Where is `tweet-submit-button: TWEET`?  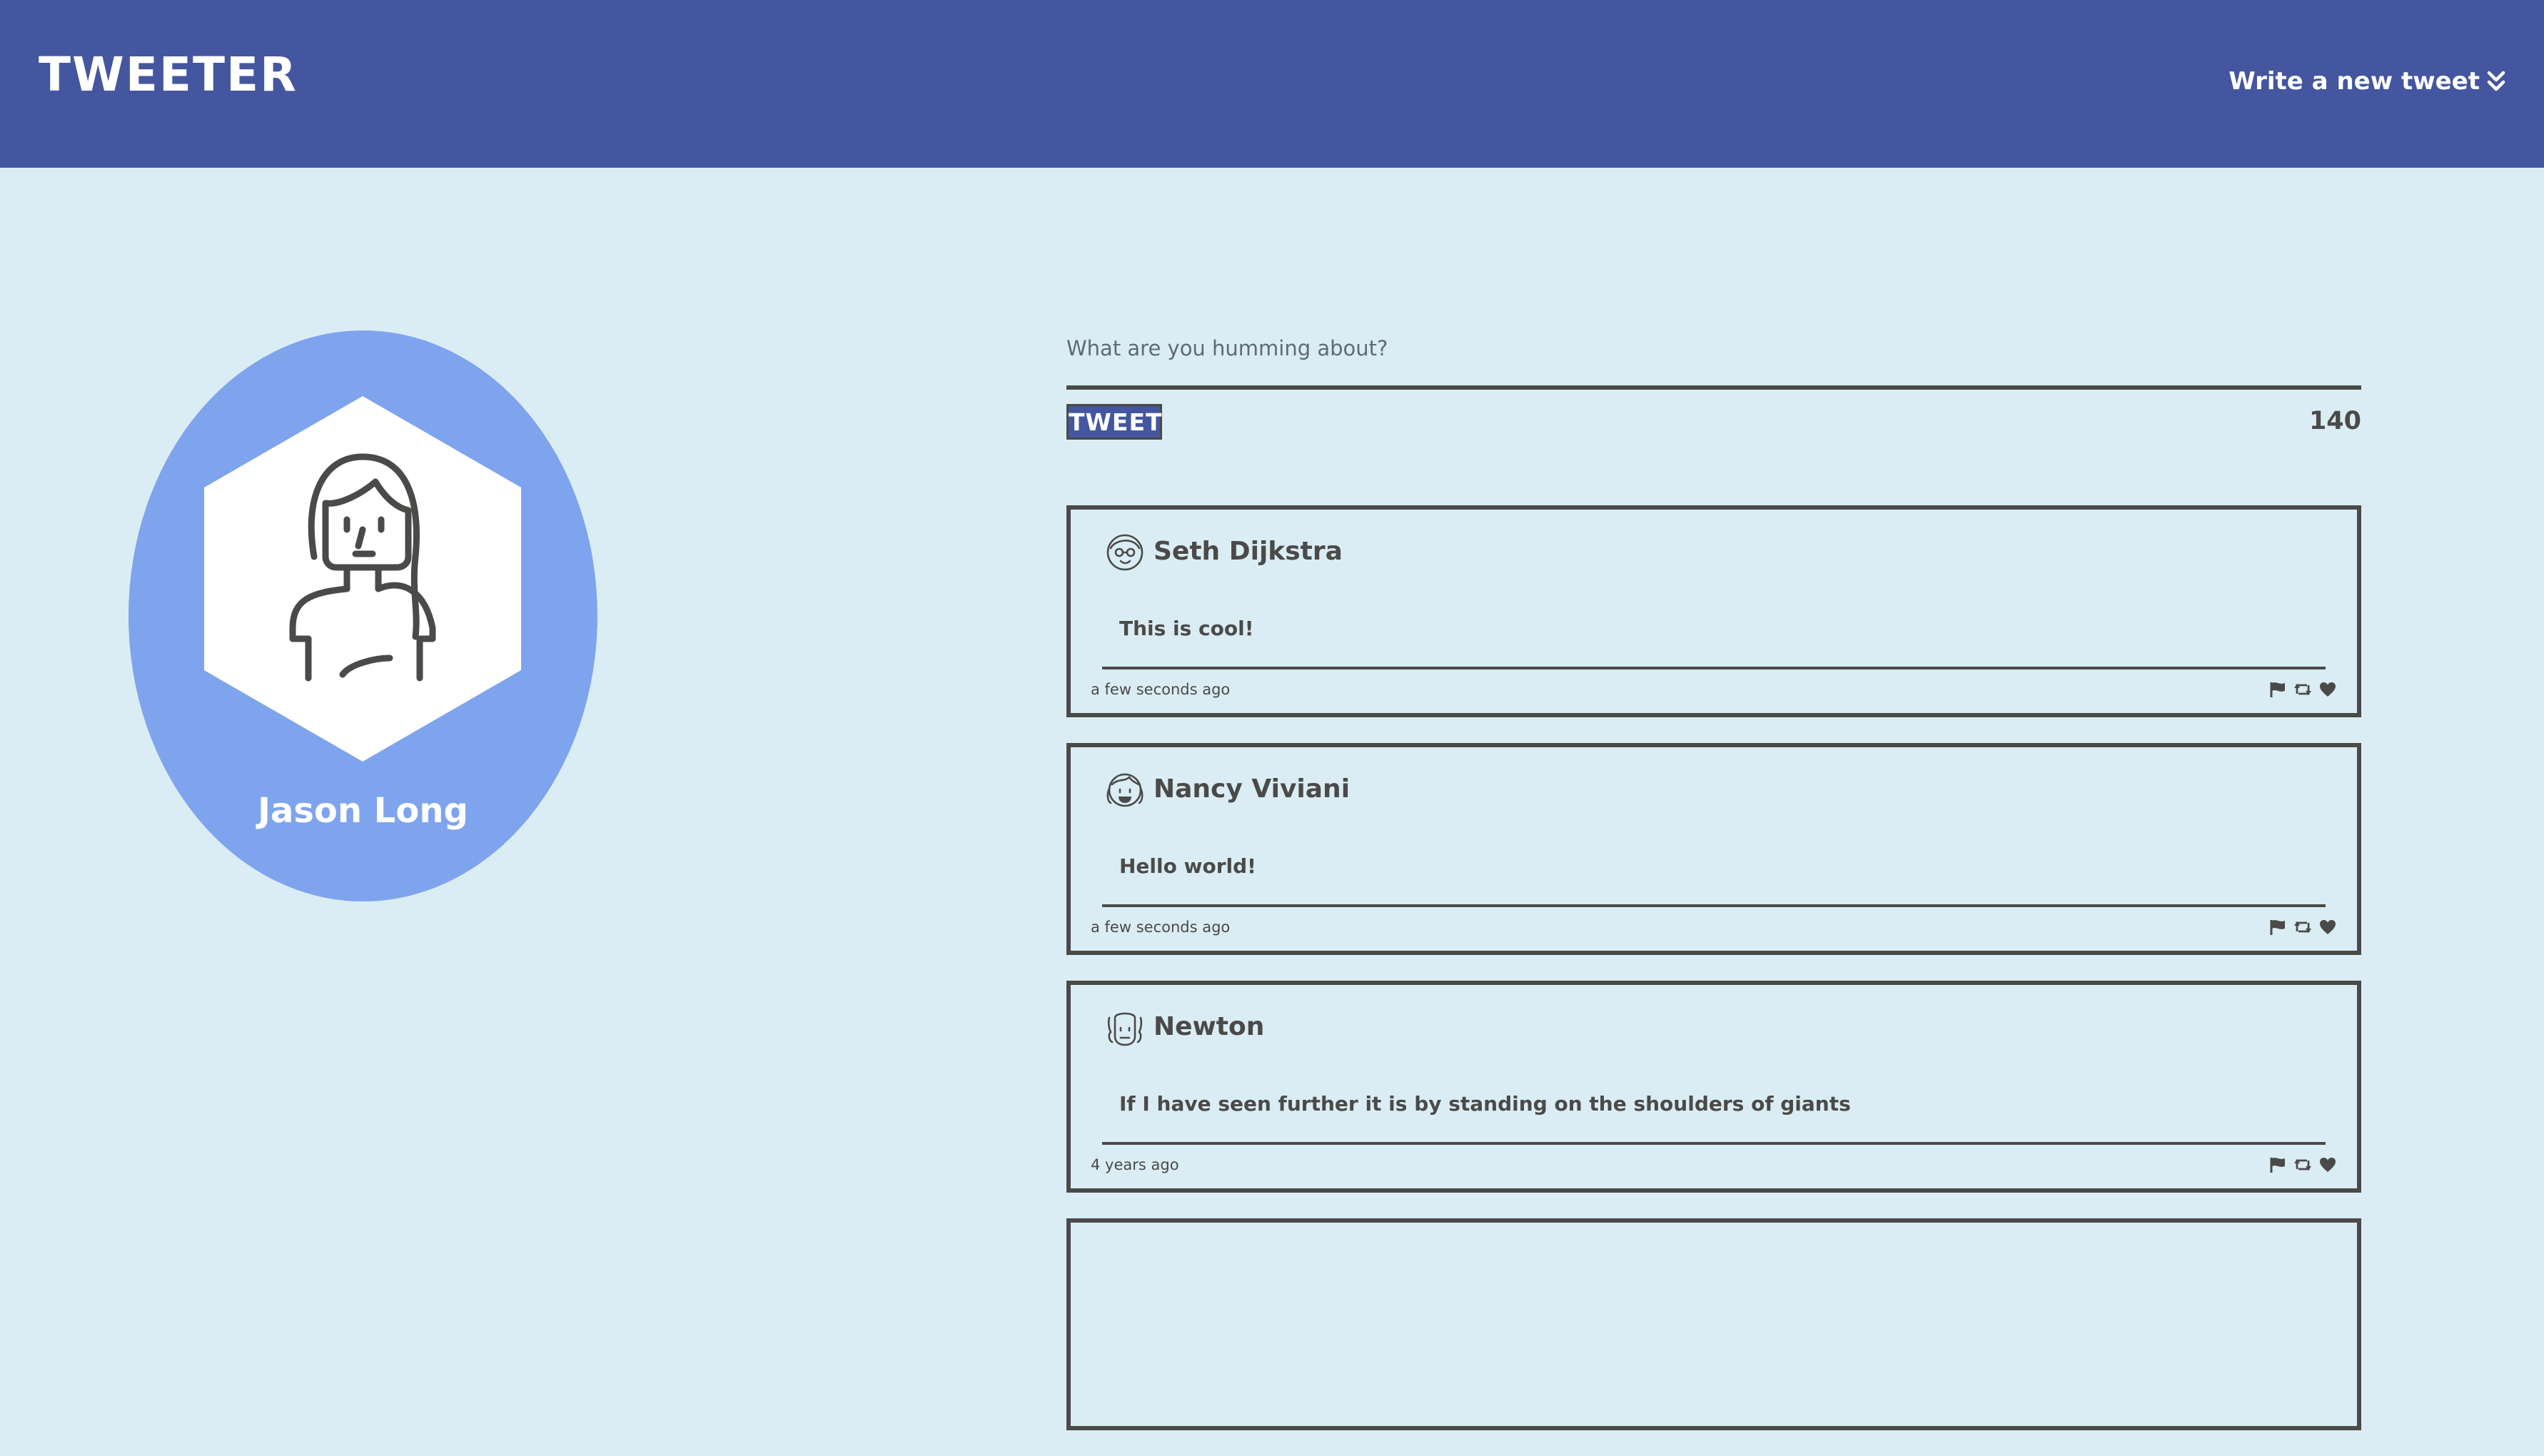
tweet-submit-button: TWEET is located at coordinates (1114, 422).